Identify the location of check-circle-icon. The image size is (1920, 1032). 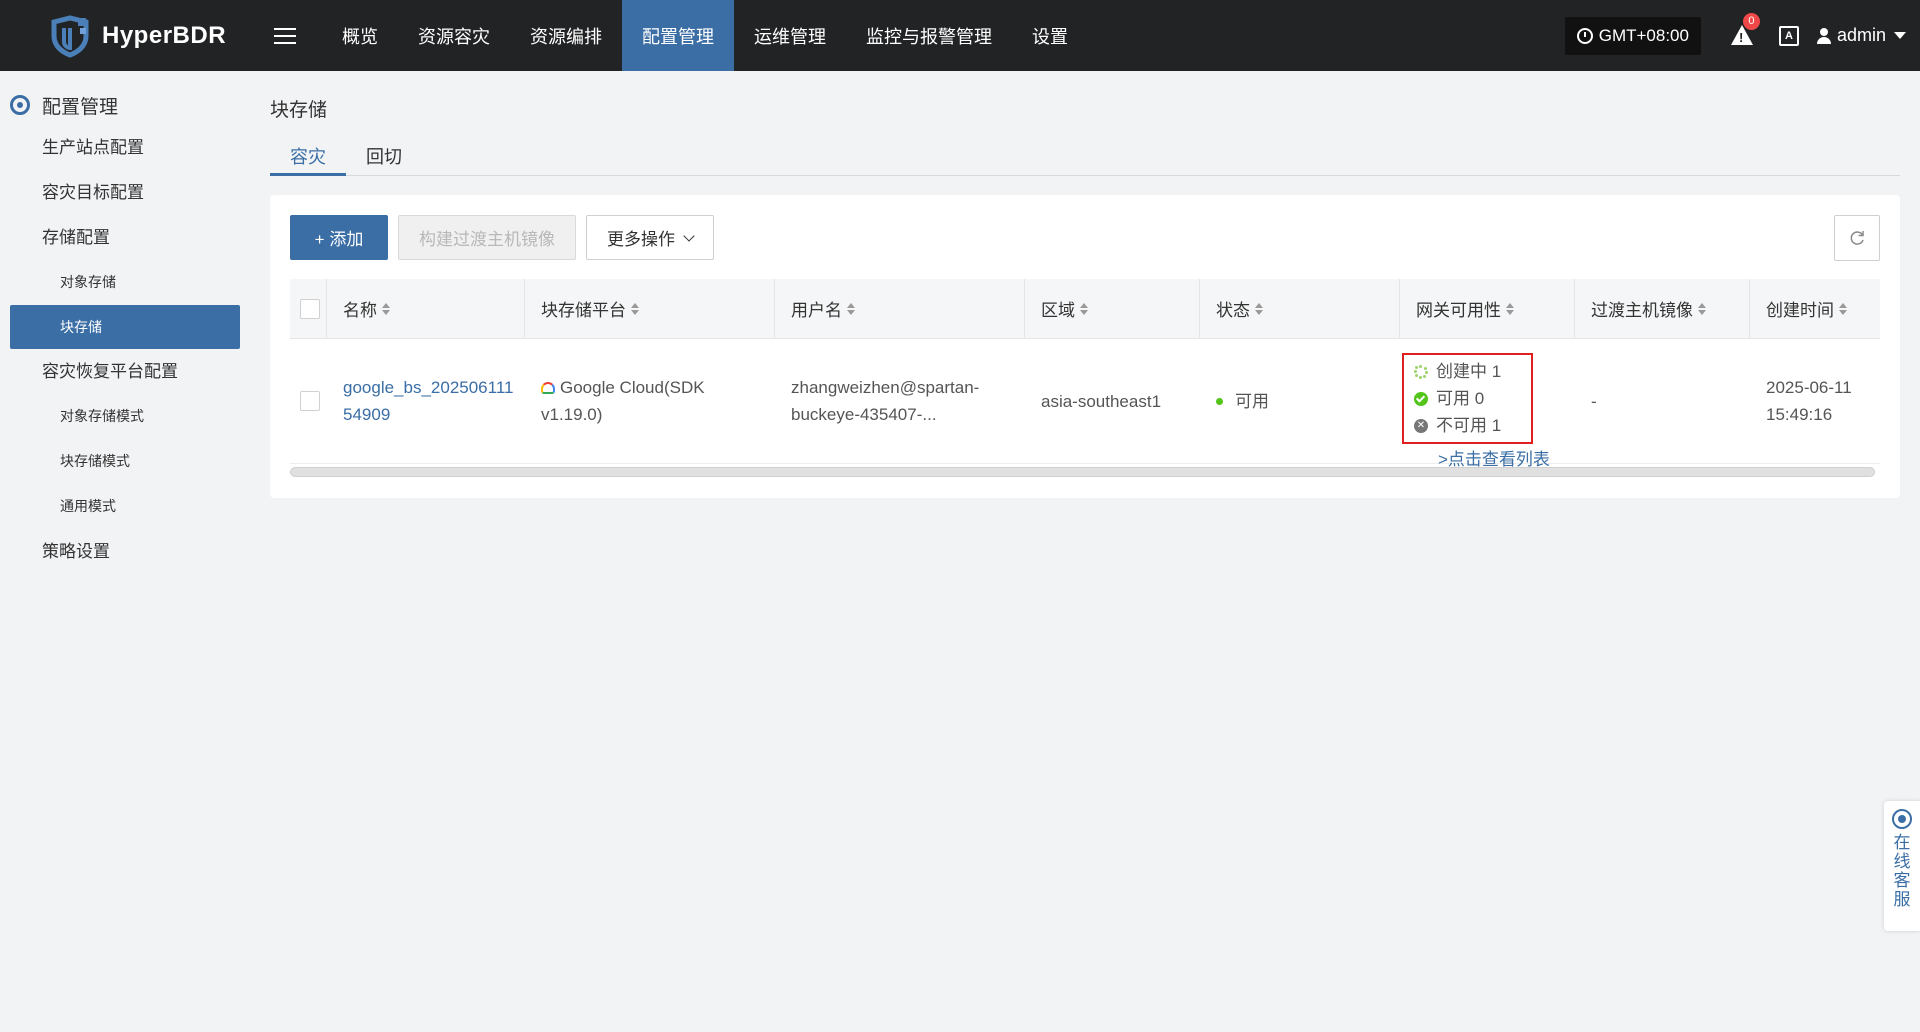
(1421, 398).